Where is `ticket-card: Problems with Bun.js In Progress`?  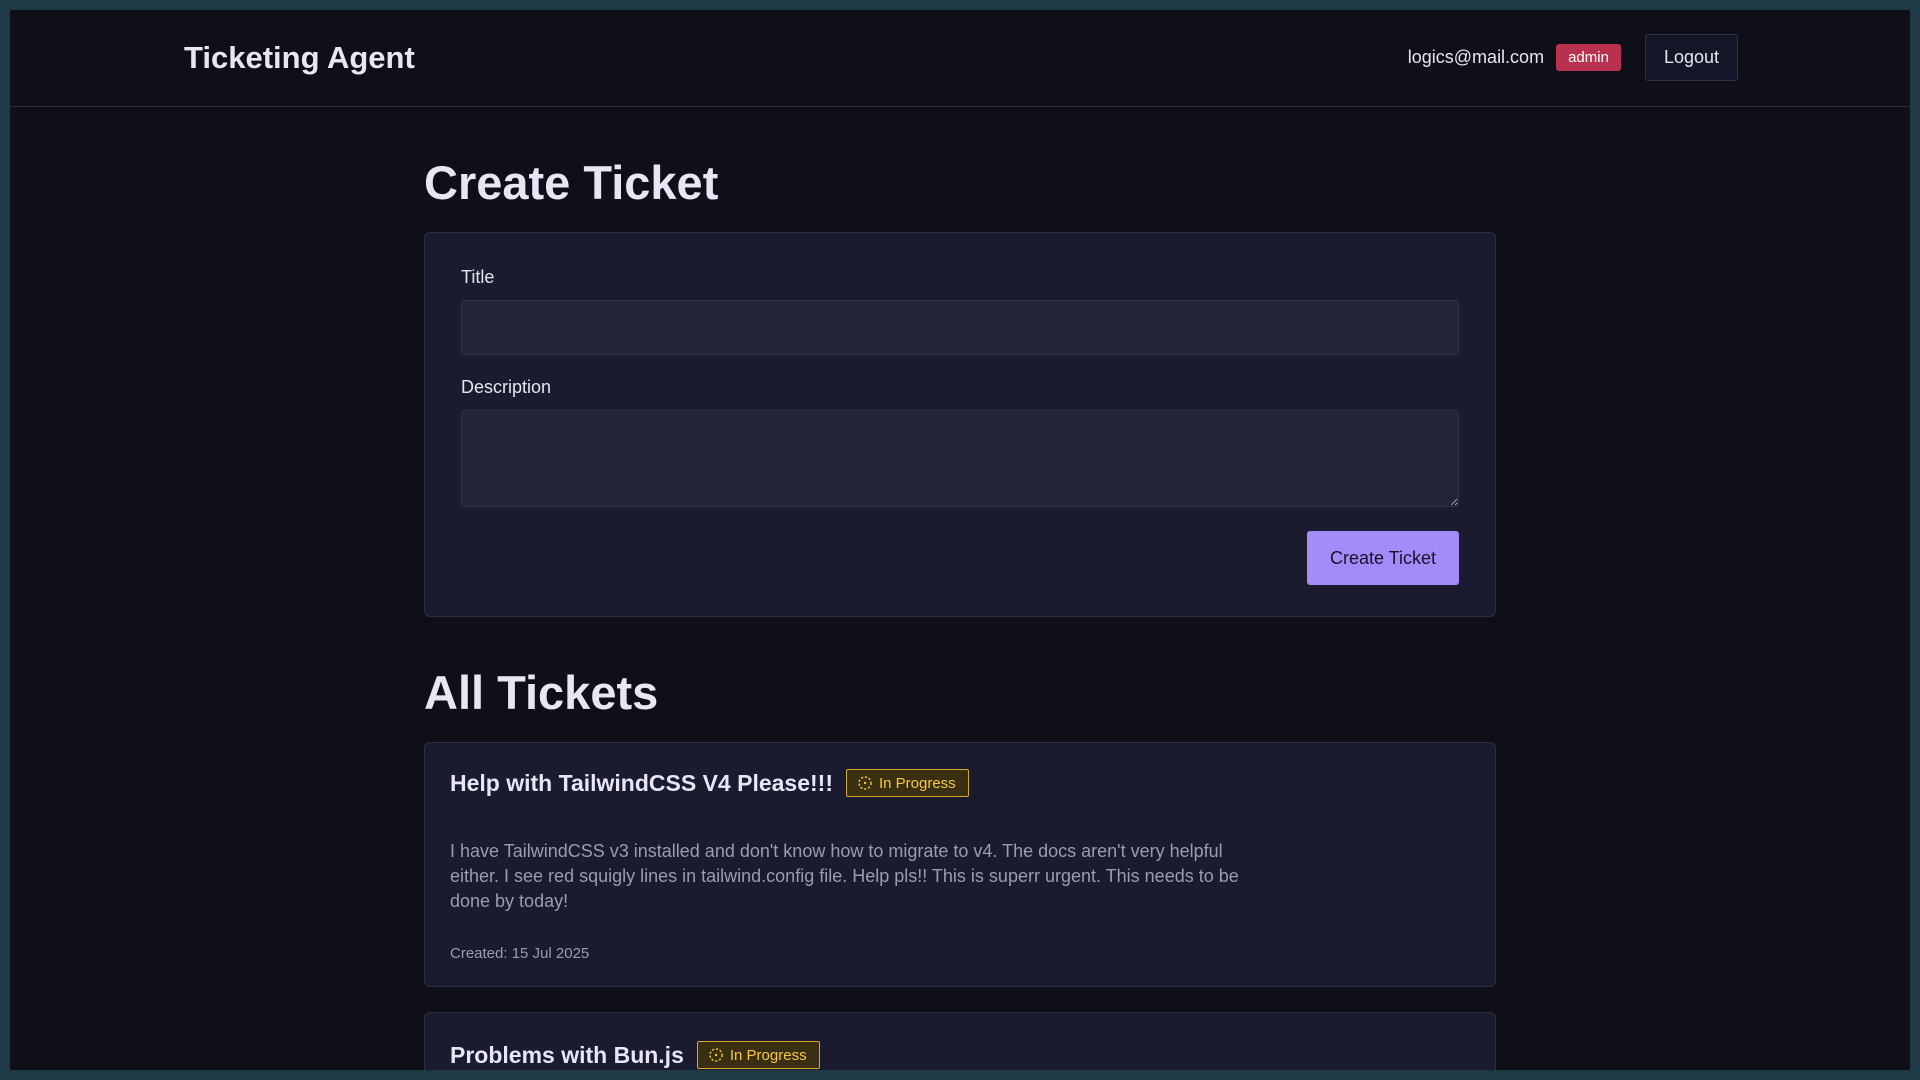
ticket-card: Problems with Bun.js In Progress is located at coordinates (960, 1041).